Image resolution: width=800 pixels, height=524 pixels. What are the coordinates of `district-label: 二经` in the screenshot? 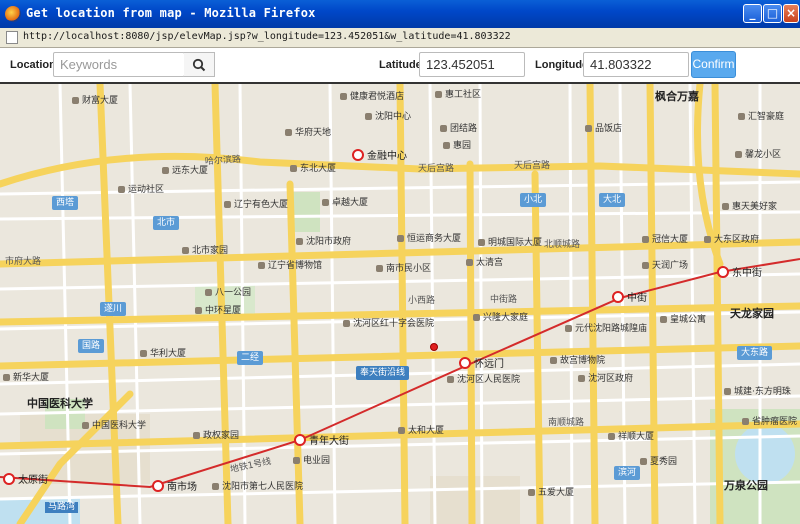 It's located at (250, 358).